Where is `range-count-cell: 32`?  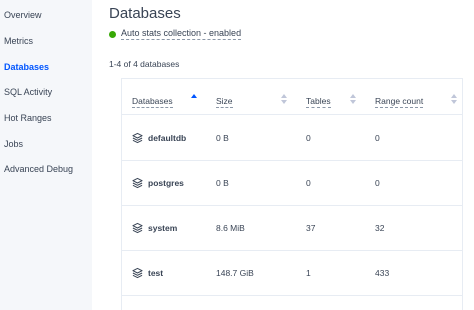
range-count-cell: 32 is located at coordinates (380, 227).